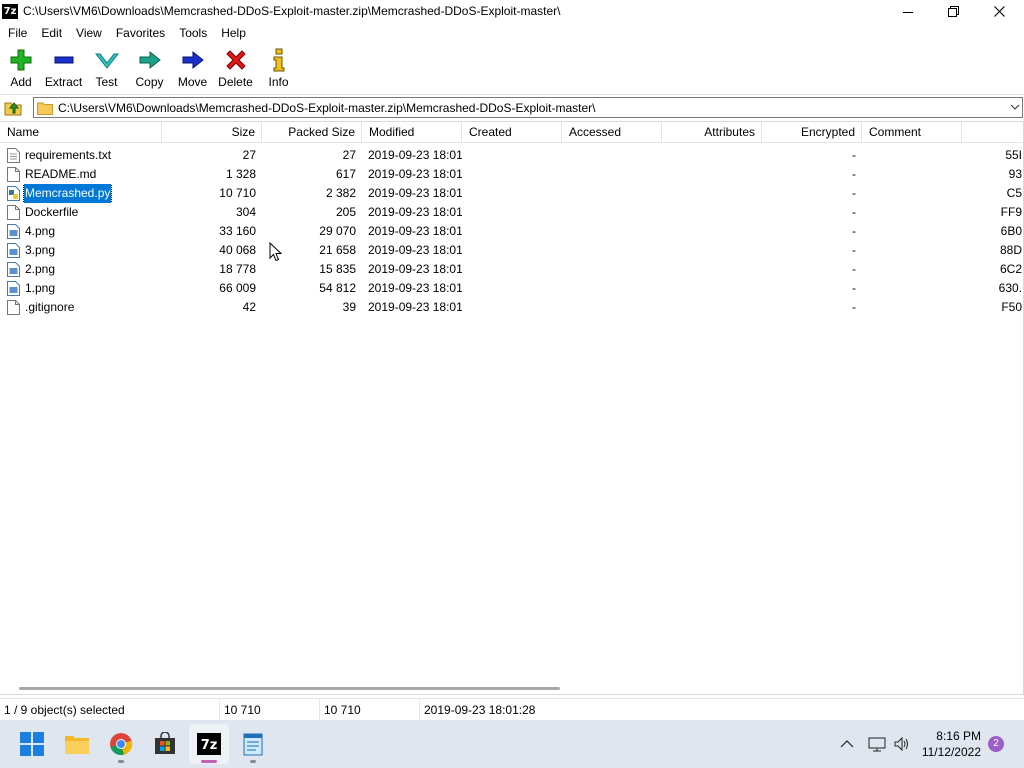 The image size is (1024, 768). Describe the element at coordinates (312, 132) in the screenshot. I see `column-header-packed-size: Packed Size` at that location.